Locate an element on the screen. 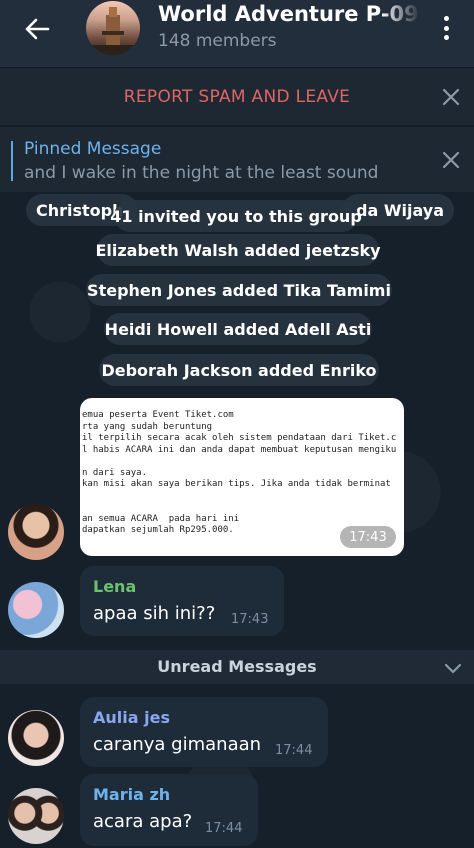 The width and height of the screenshot is (474, 848). service-text: 41 invited you to this group is located at coordinates (236, 216).